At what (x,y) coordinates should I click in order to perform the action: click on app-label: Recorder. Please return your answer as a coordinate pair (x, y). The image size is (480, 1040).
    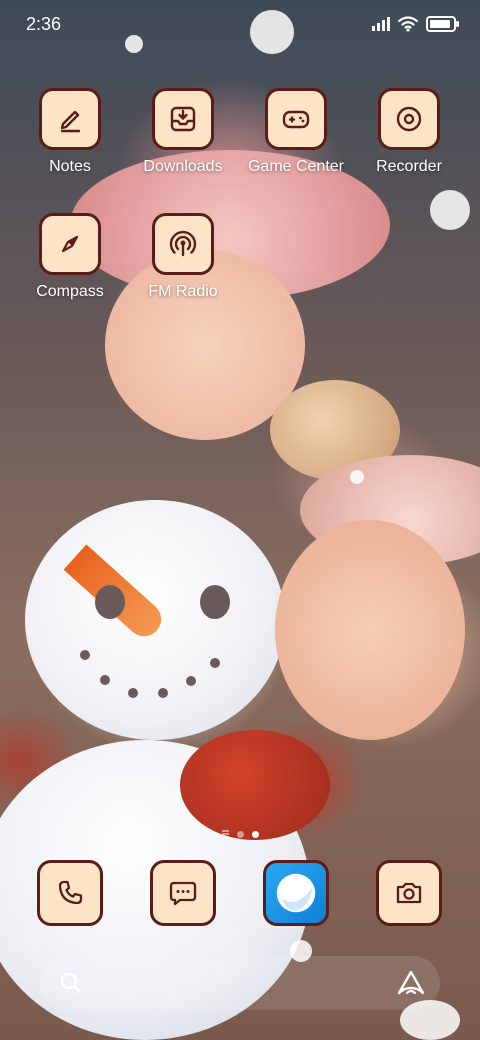
    Looking at the image, I should click on (409, 166).